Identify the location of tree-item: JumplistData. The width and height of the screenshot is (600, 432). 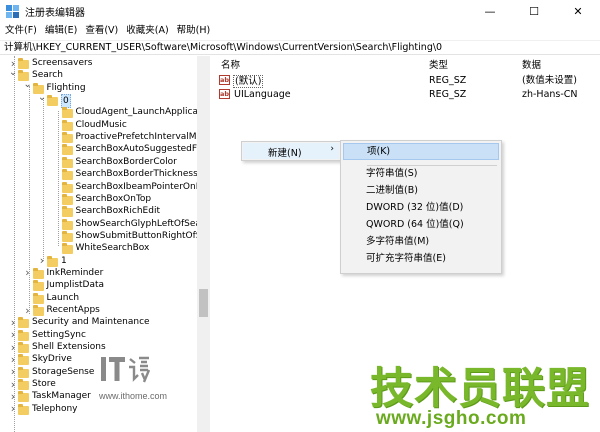
(100, 285).